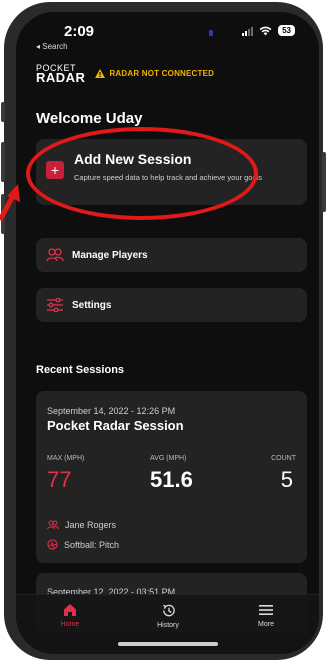  What do you see at coordinates (171, 255) in the screenshot?
I see `manage-players-button: Manage Players` at bounding box center [171, 255].